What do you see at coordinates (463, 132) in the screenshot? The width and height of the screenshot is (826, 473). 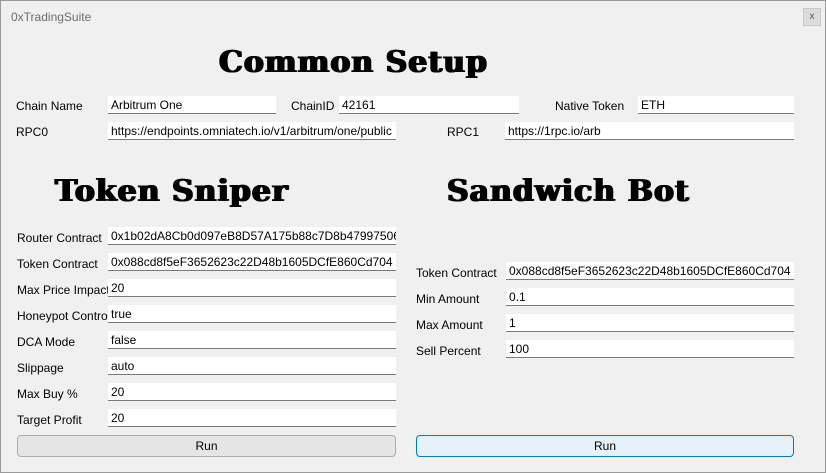 I see `rpc1-label: RPC1` at bounding box center [463, 132].